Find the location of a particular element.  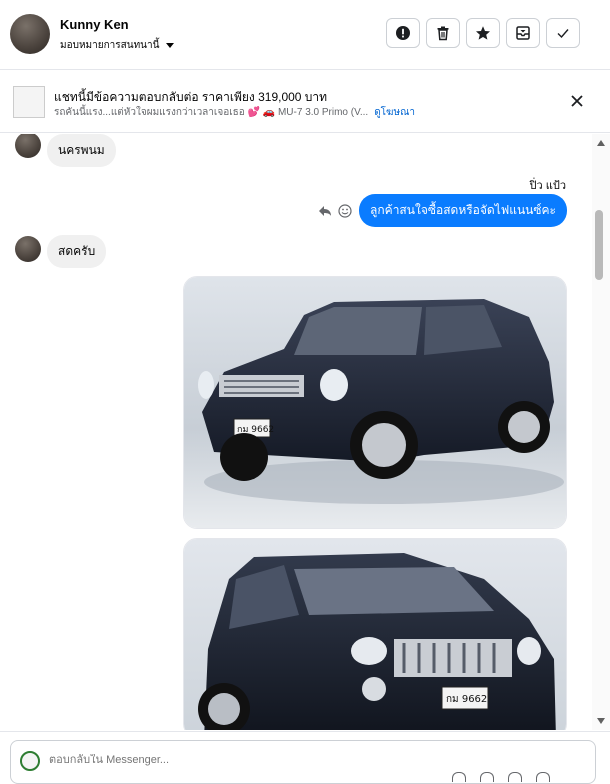

archive-icon is located at coordinates (523, 33).